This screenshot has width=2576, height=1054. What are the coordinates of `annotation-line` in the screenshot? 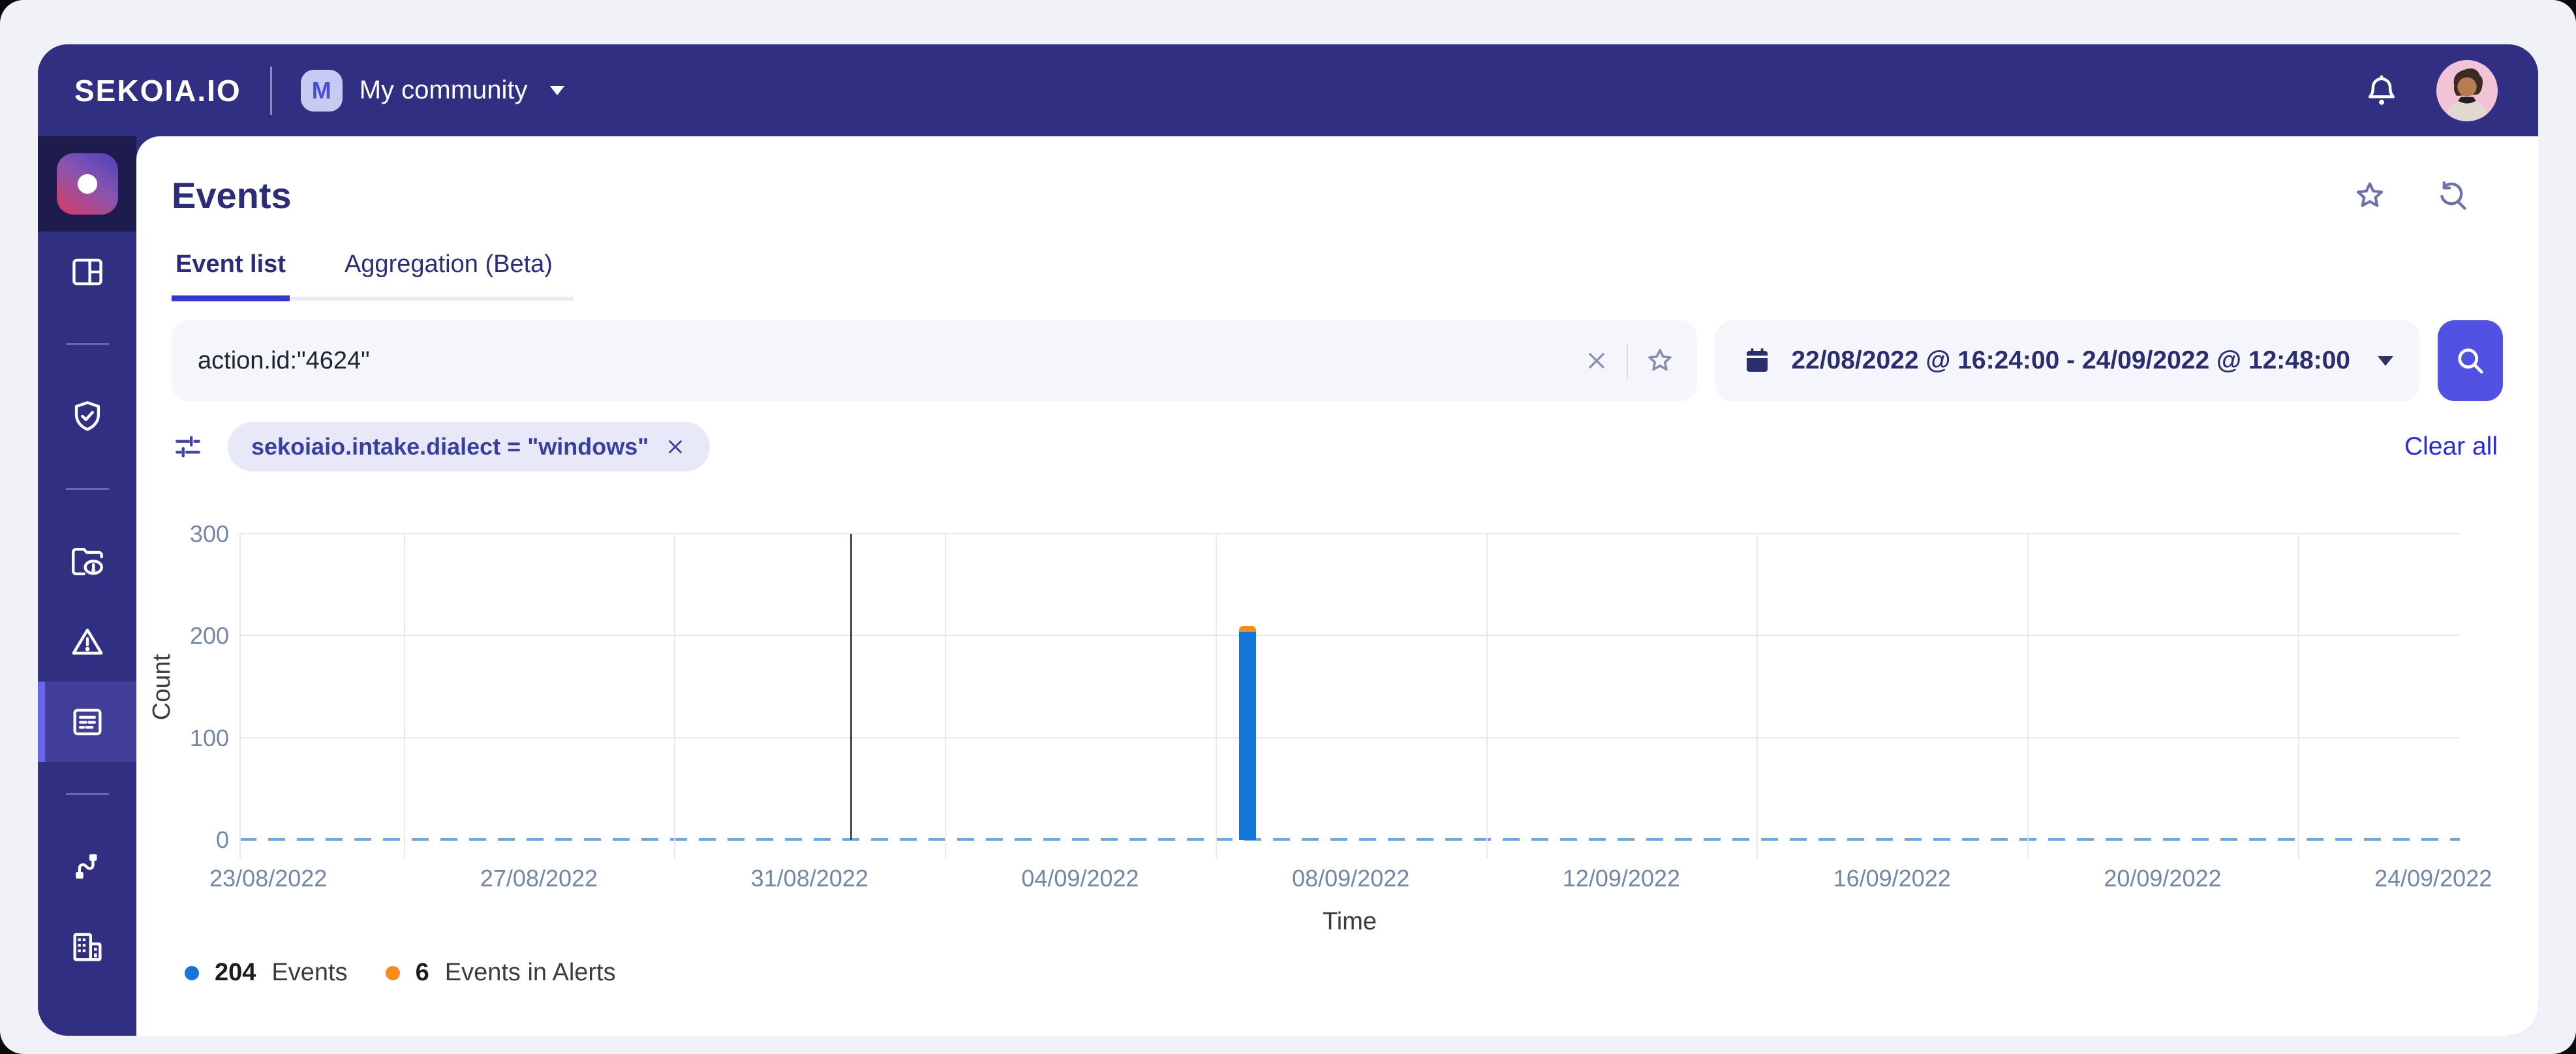 It's located at (851, 687).